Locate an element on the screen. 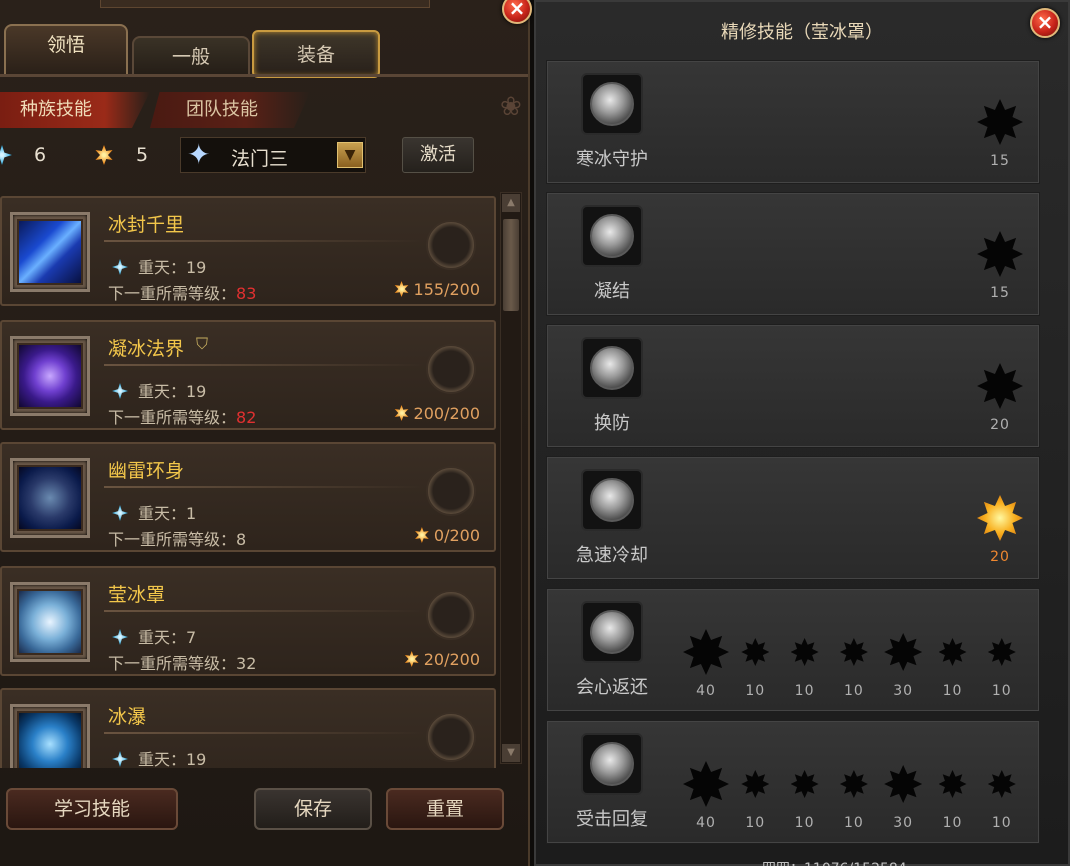 Image resolution: width=1070 pixels, height=866 pixels. skill-rank-text: 重天：7 is located at coordinates (167, 637).